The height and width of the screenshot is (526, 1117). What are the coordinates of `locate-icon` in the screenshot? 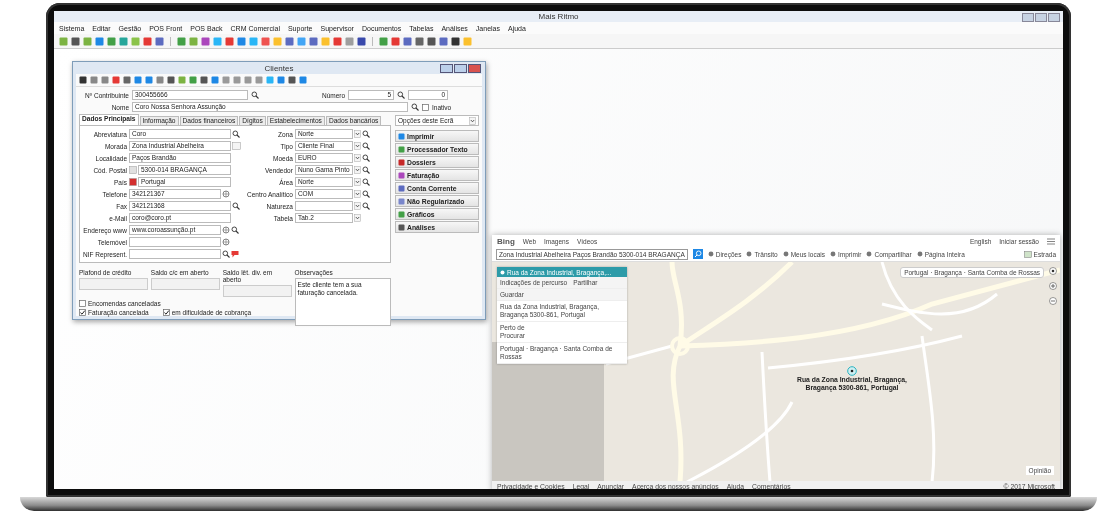 It's located at (1053, 271).